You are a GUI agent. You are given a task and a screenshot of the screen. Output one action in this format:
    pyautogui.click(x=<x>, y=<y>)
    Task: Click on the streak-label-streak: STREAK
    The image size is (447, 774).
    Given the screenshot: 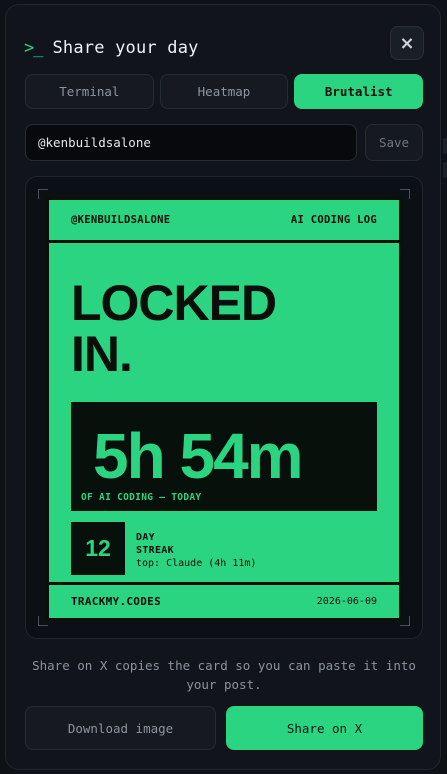 What is the action you would take?
    pyautogui.click(x=155, y=550)
    